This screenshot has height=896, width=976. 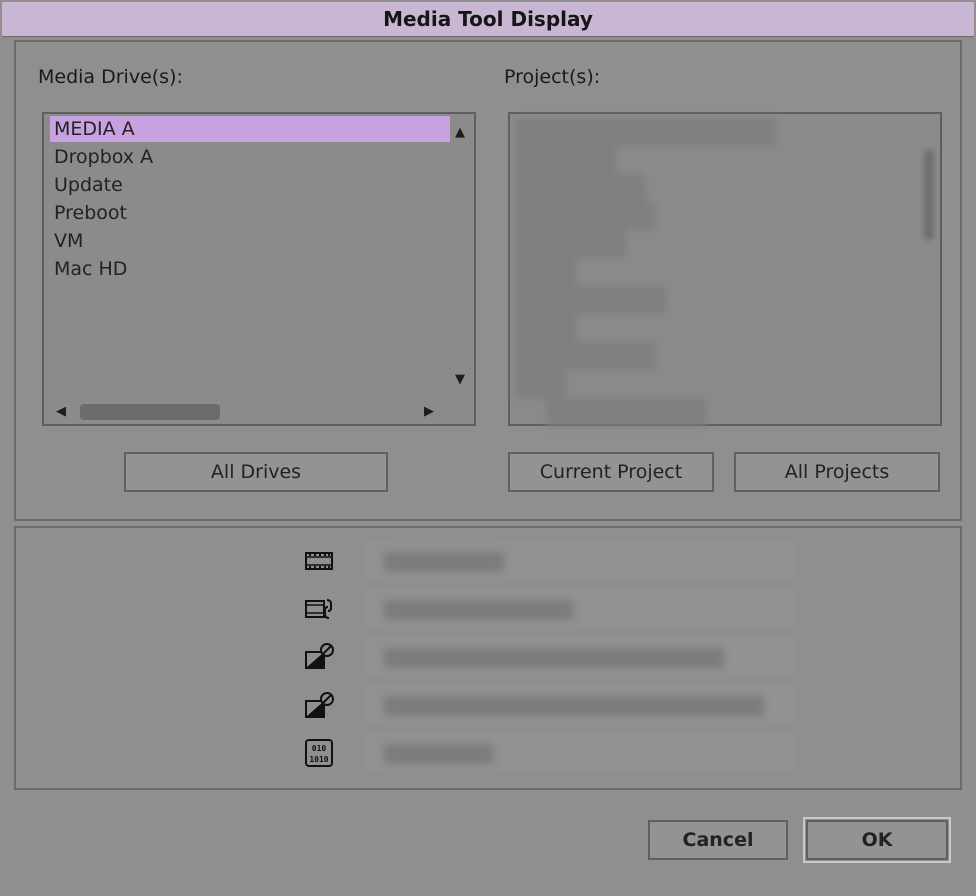 What do you see at coordinates (718, 840) in the screenshot?
I see `cancel-button: Cancel` at bounding box center [718, 840].